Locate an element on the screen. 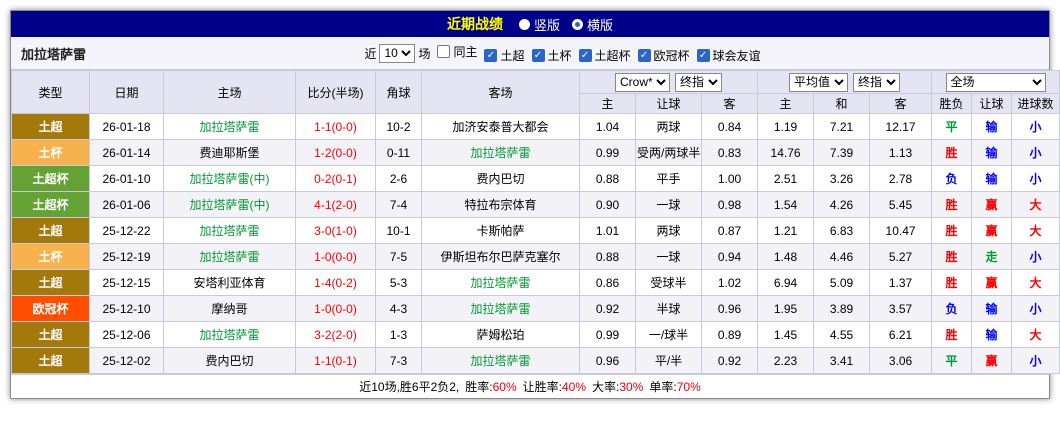  col-header-date: 日期 is located at coordinates (126, 92).